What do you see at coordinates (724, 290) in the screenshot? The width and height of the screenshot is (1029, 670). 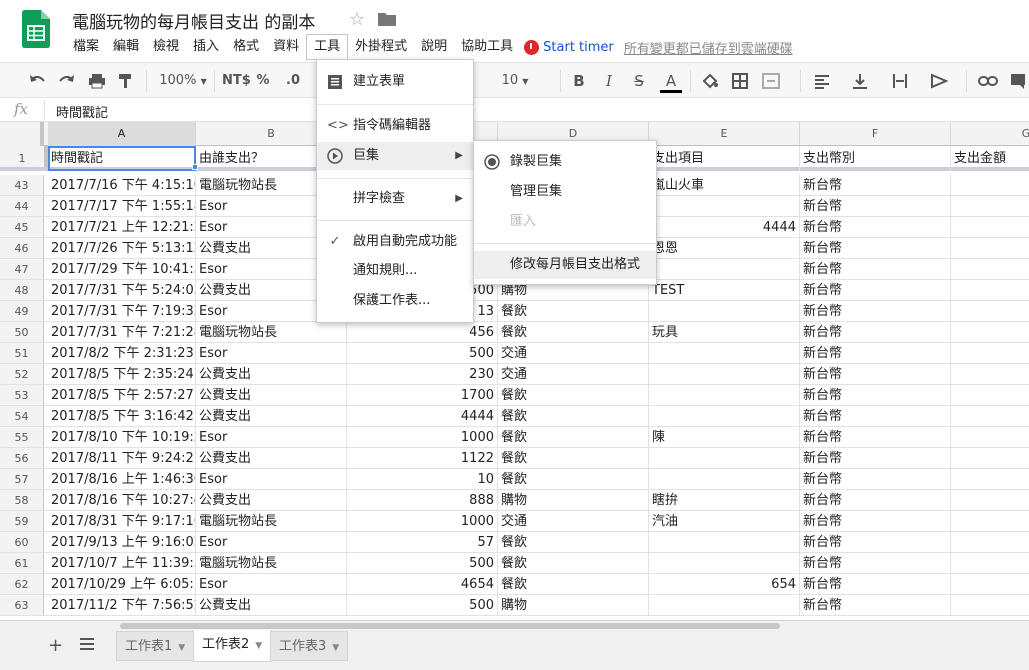 I see `cell-item: TEST` at bounding box center [724, 290].